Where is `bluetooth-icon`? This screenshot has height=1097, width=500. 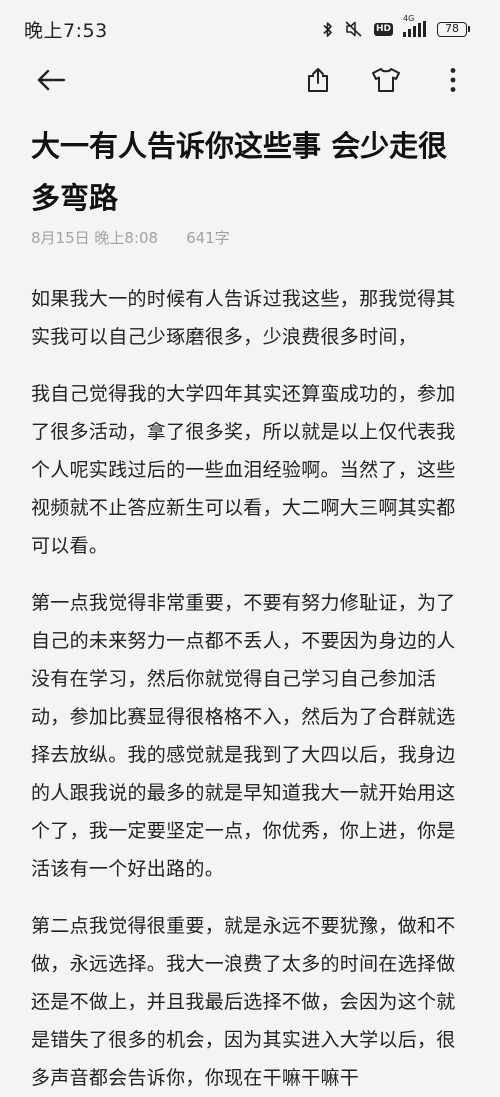
bluetooth-icon is located at coordinates (328, 29).